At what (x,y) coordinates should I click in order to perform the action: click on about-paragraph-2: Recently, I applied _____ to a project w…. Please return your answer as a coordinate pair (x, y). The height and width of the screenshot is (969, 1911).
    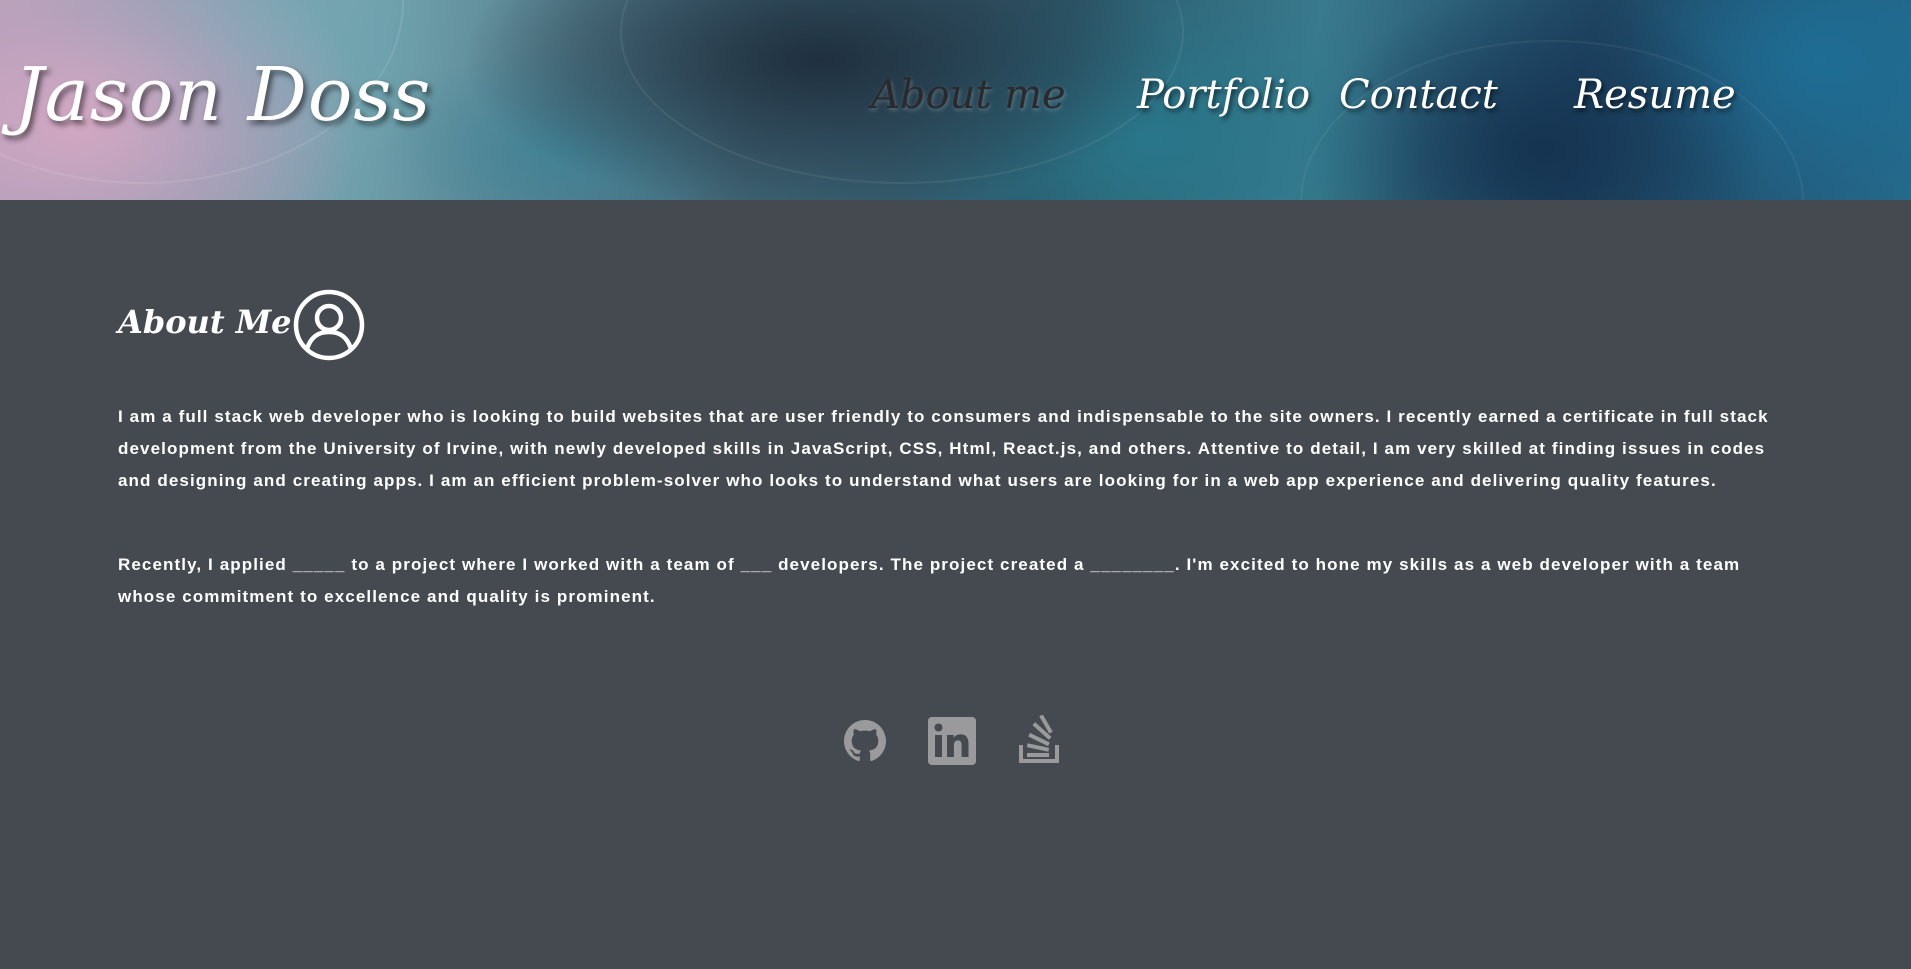
    Looking at the image, I should click on (929, 580).